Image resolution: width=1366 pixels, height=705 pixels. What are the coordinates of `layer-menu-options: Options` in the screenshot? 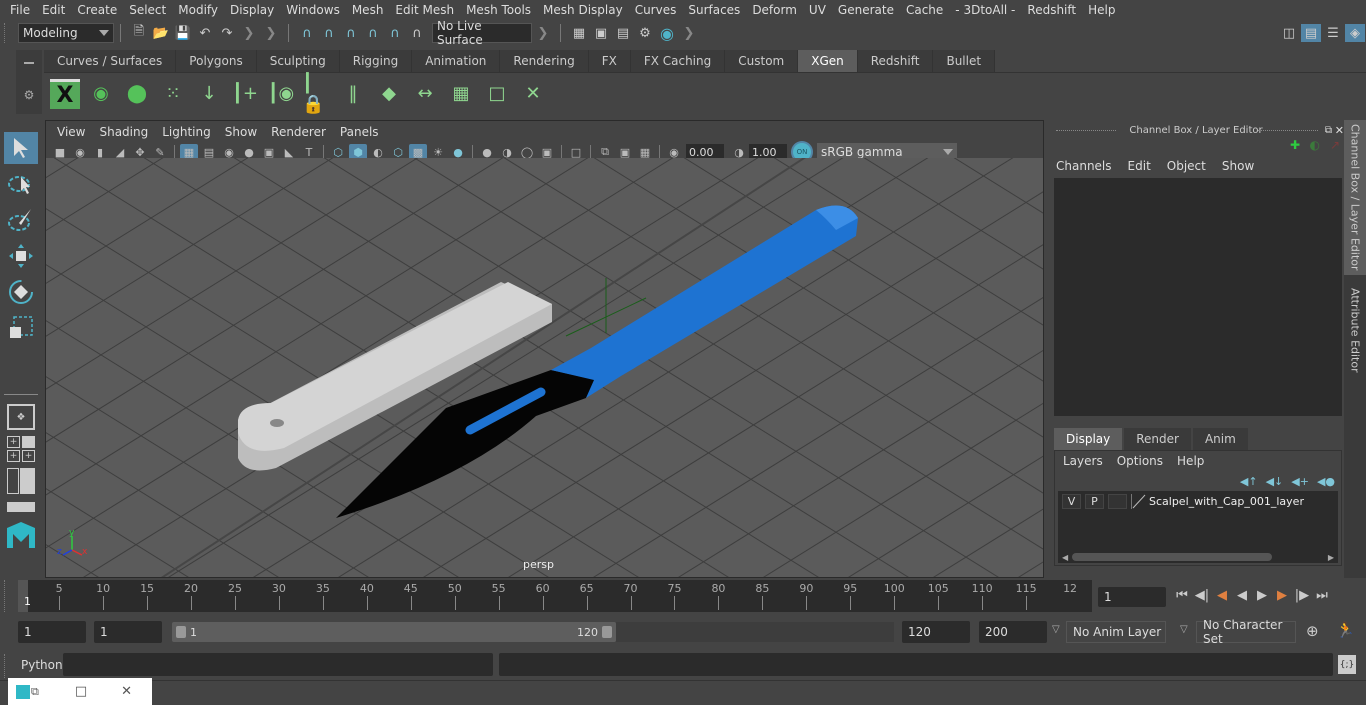 It's located at (1140, 461).